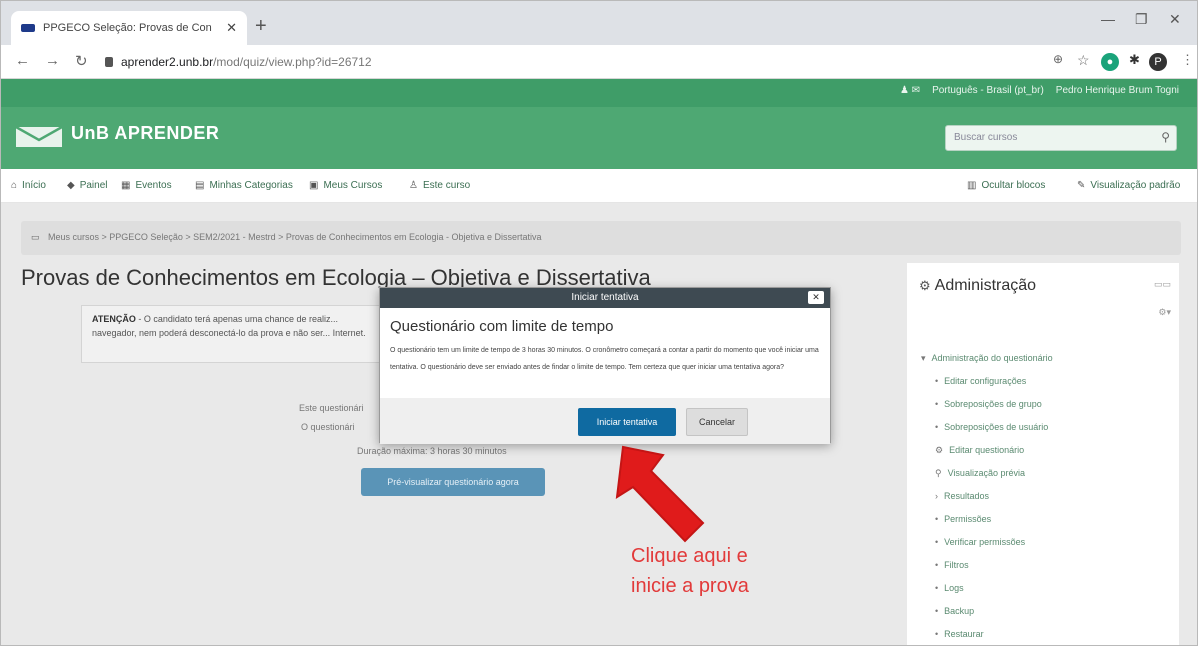  What do you see at coordinates (599, 138) in the screenshot?
I see `site-header: UnB APRENDER Buscar cursos ⚲` at bounding box center [599, 138].